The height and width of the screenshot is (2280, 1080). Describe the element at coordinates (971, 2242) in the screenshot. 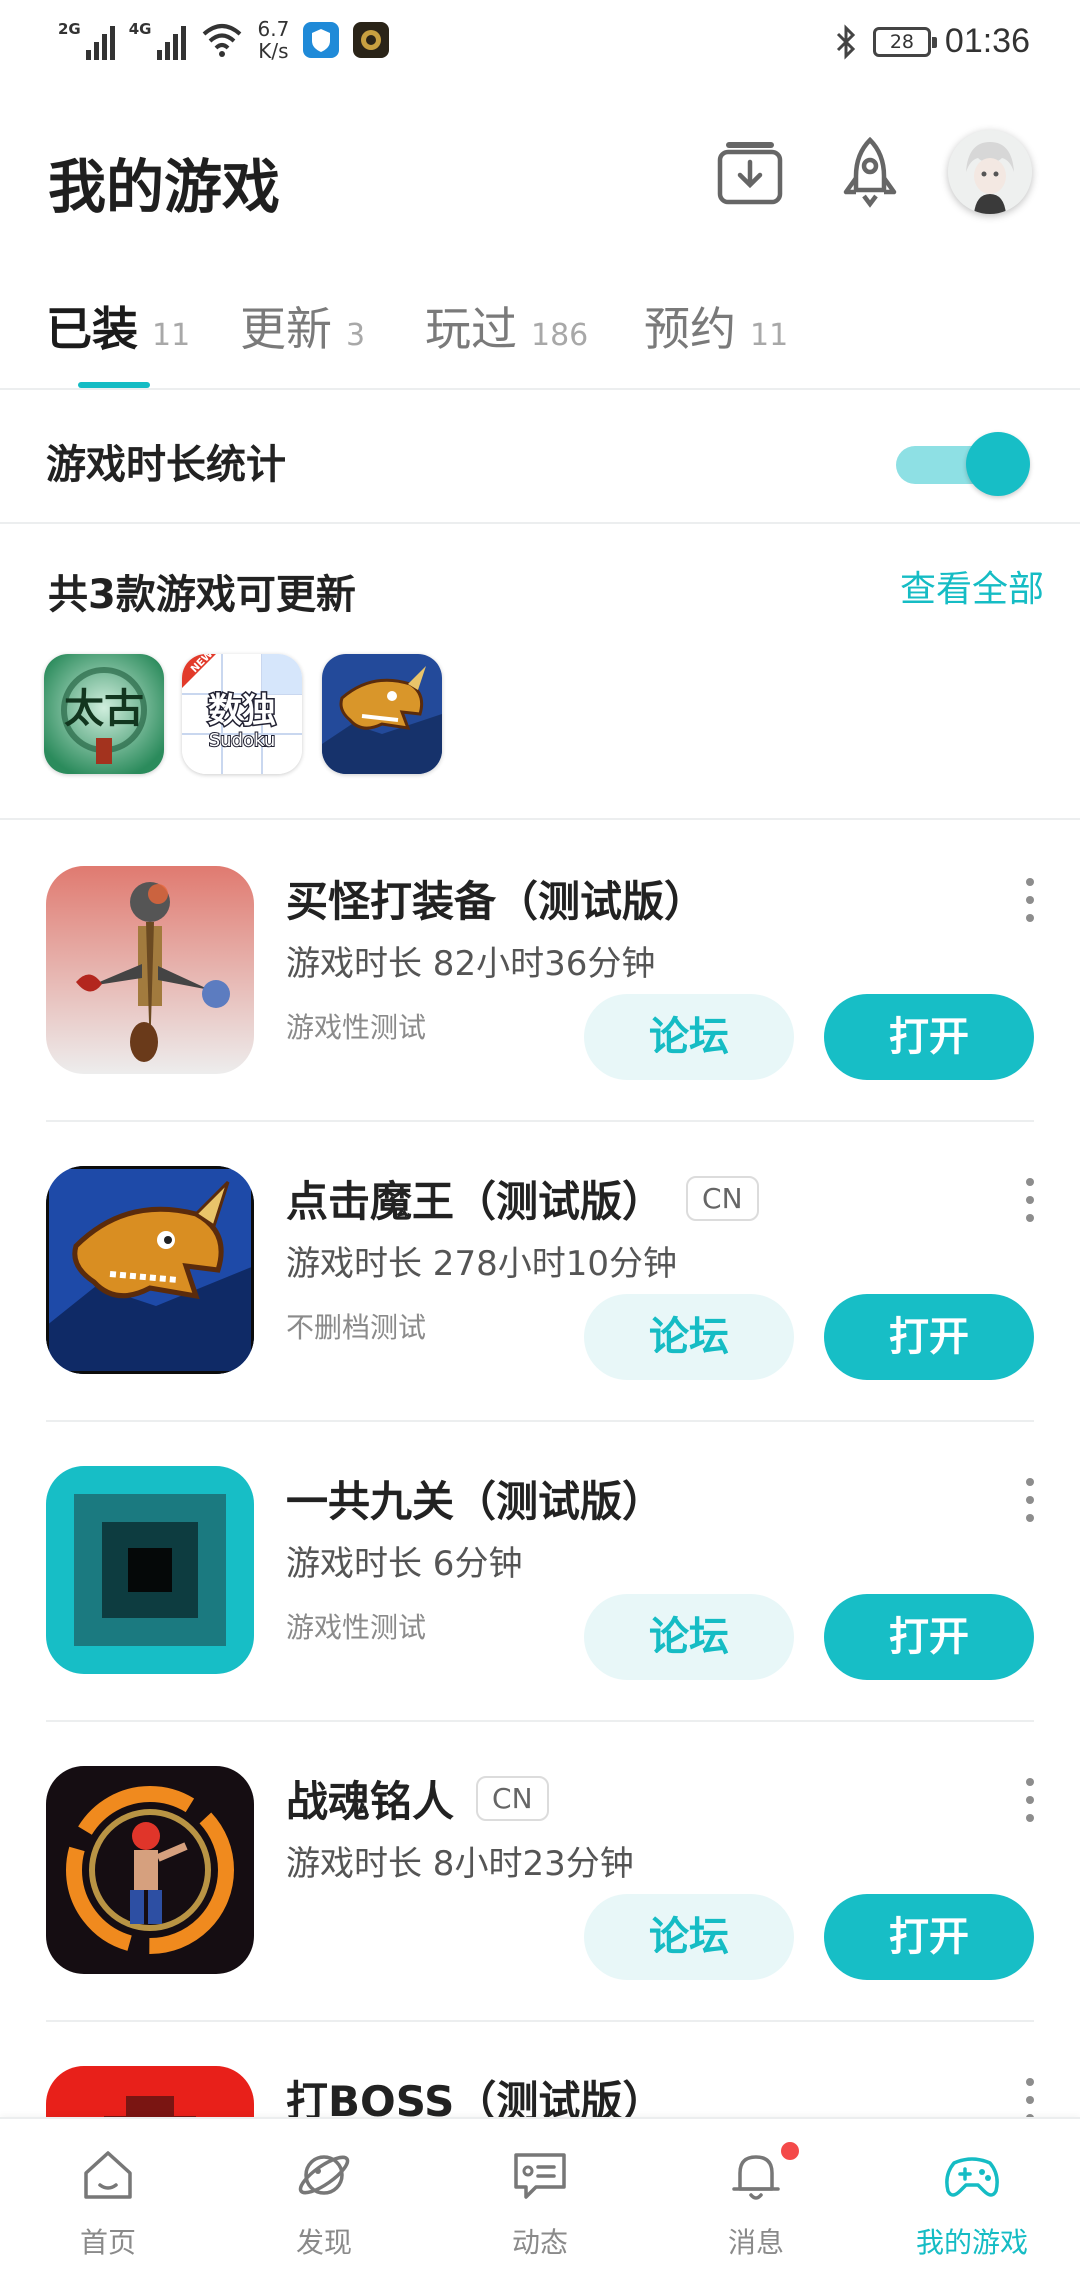

I see `nav-my-games-label: 我的游戏` at that location.